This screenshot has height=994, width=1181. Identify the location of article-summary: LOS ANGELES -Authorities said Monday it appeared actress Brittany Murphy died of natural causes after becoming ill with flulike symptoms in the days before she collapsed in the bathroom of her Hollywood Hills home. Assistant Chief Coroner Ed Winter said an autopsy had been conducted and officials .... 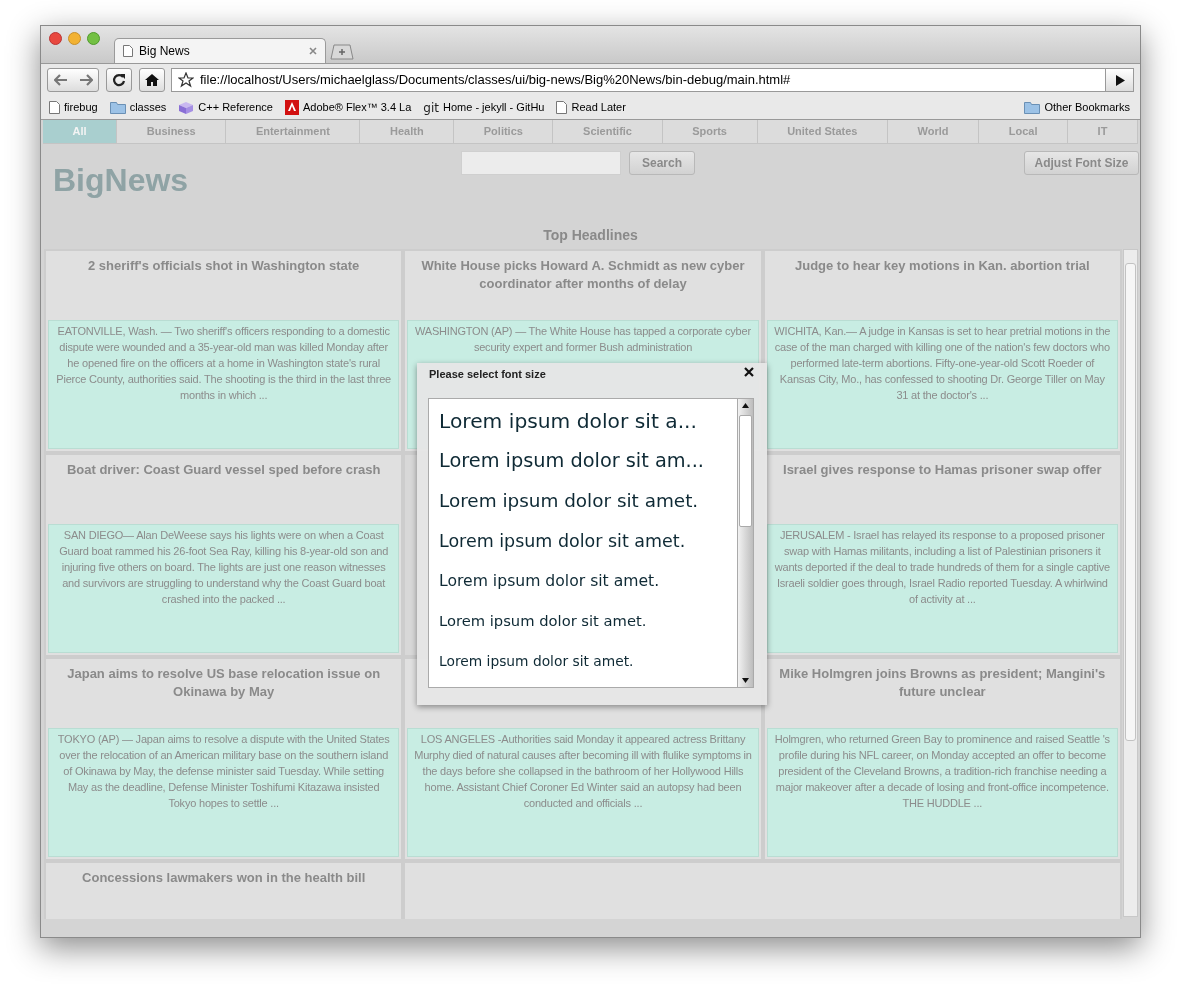
(583, 792).